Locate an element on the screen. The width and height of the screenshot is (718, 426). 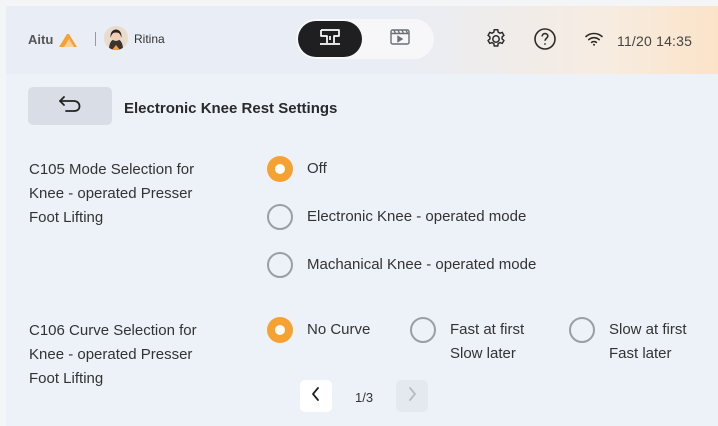
c105-mechanical-mode-label: Machanical Knee - operated mode is located at coordinates (421, 265).